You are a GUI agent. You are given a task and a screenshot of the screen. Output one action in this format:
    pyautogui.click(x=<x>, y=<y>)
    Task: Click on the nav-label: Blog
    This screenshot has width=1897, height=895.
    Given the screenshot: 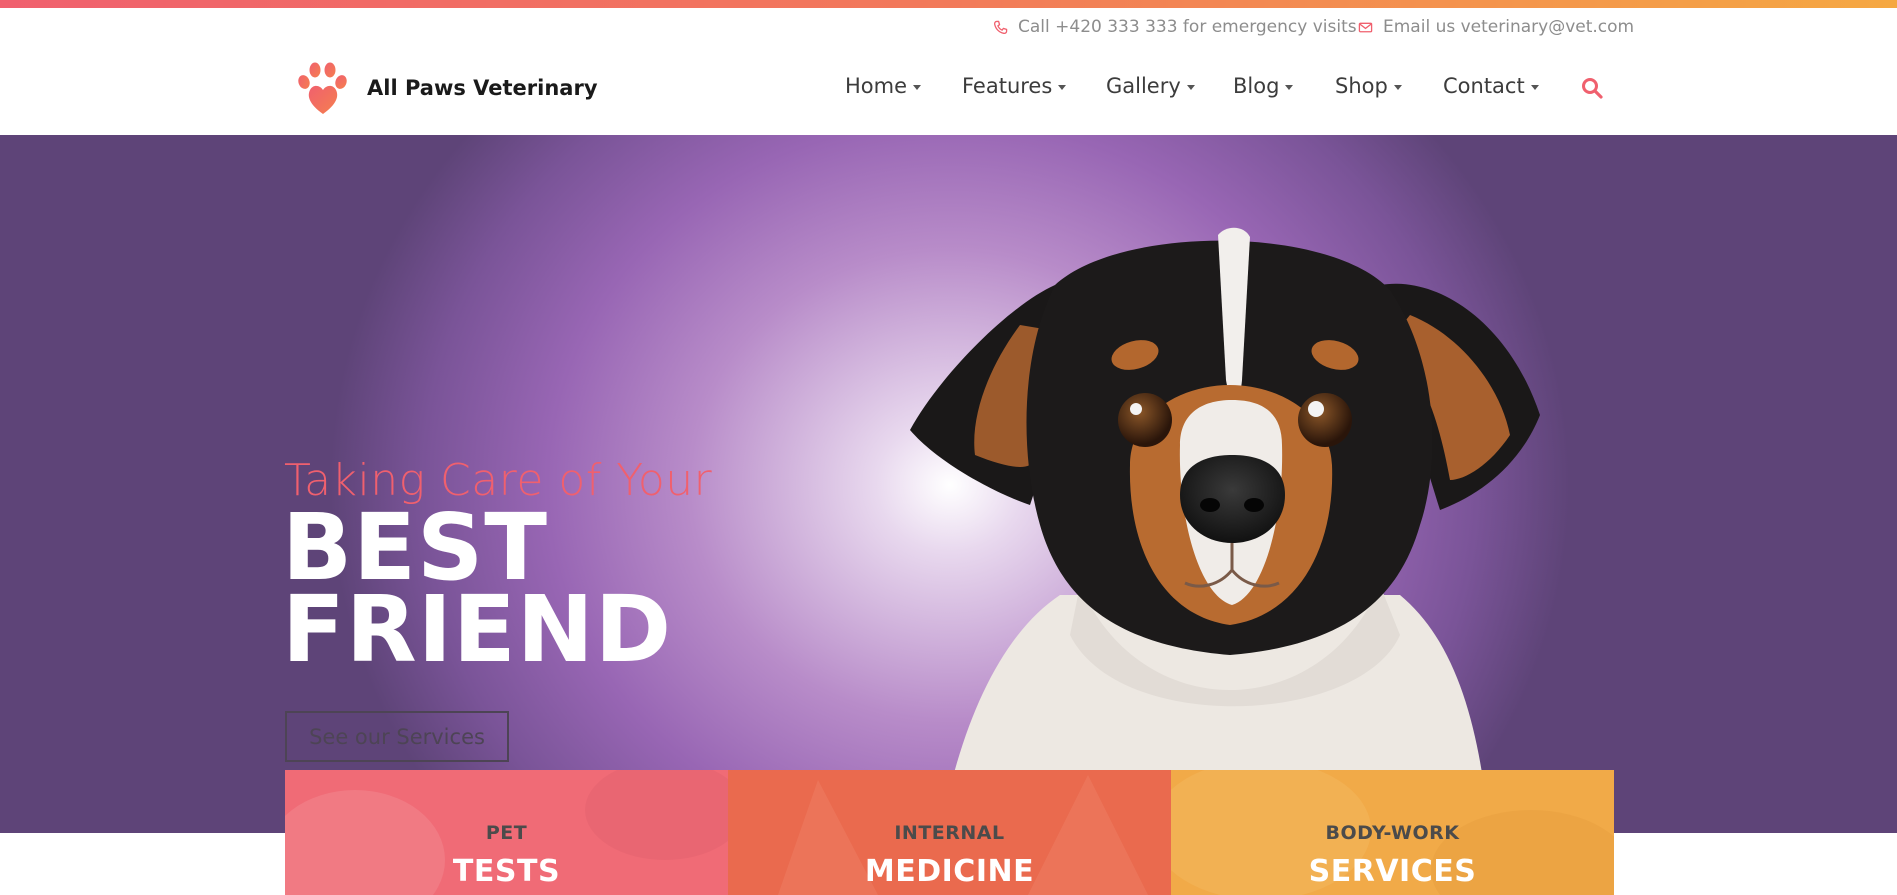 What is the action you would take?
    pyautogui.click(x=1256, y=86)
    